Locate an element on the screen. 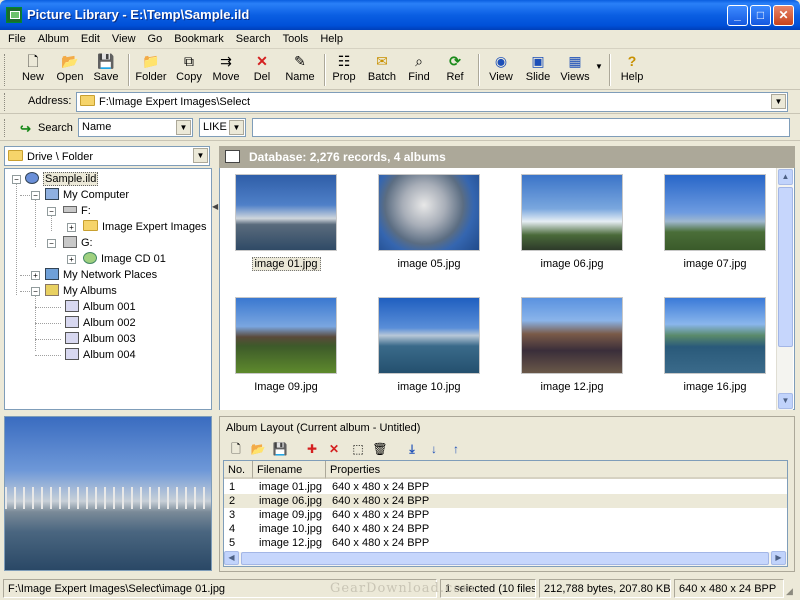 The width and height of the screenshot is (800, 600). views-button: ▦ Views is located at coordinates (575, 70).